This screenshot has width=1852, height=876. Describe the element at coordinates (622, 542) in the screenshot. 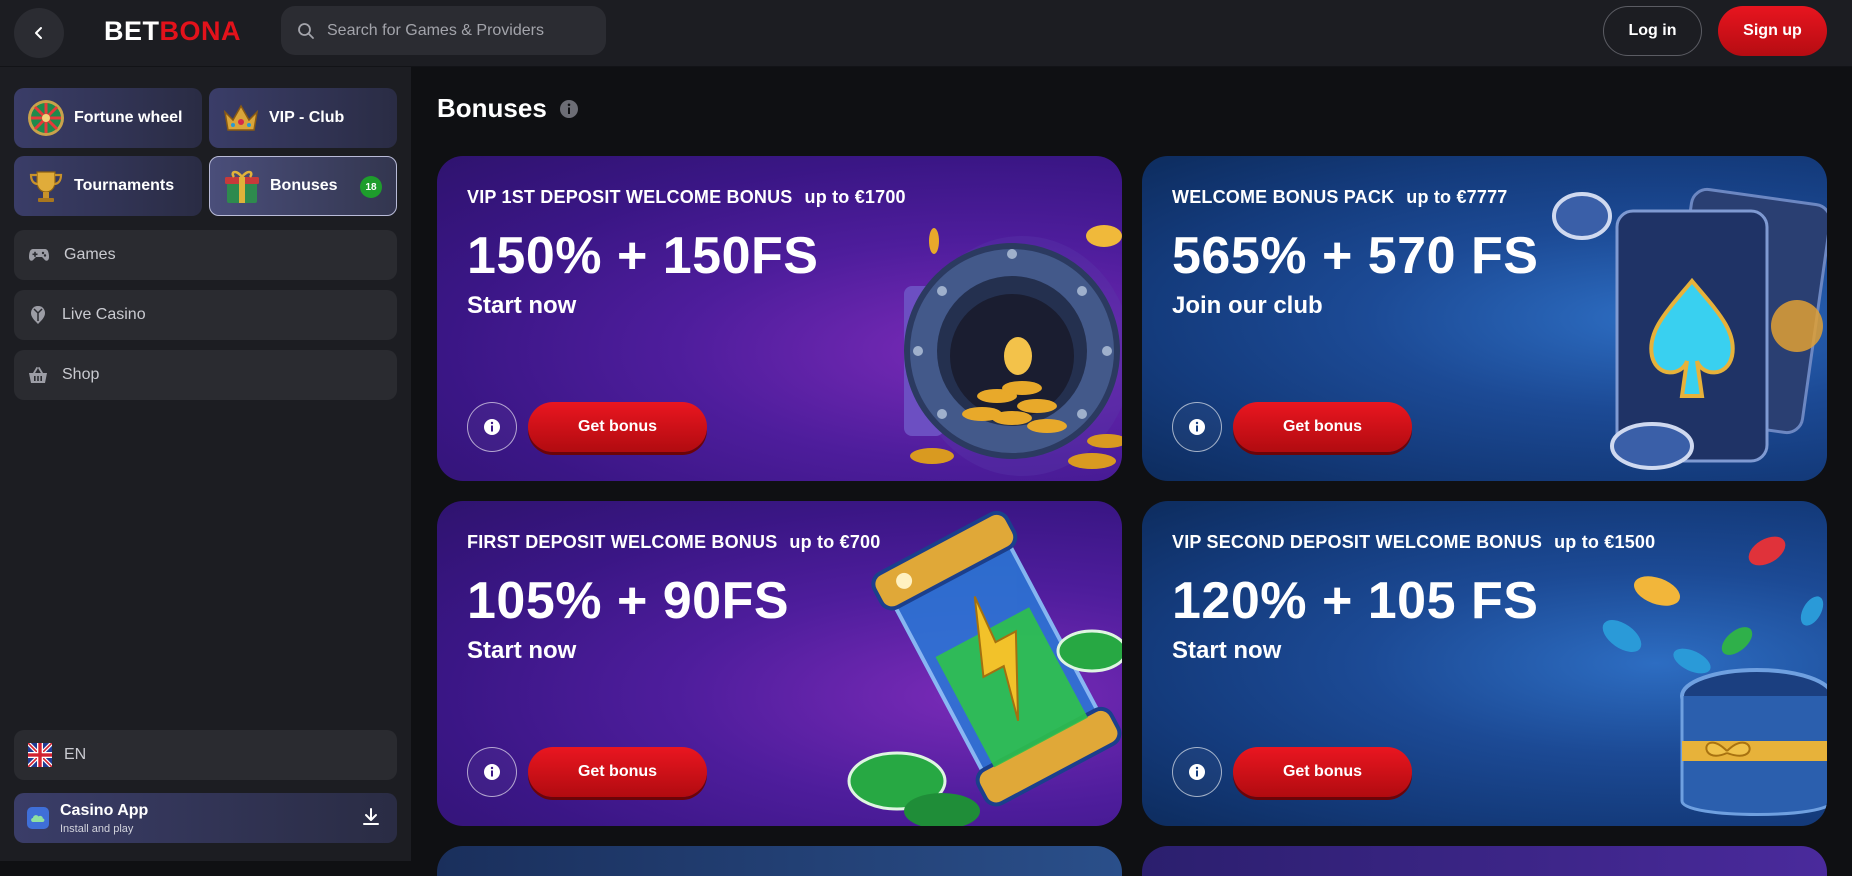

I see `bonus-caption-text: FIRST DEPOSIT WELCOME BONUS` at that location.